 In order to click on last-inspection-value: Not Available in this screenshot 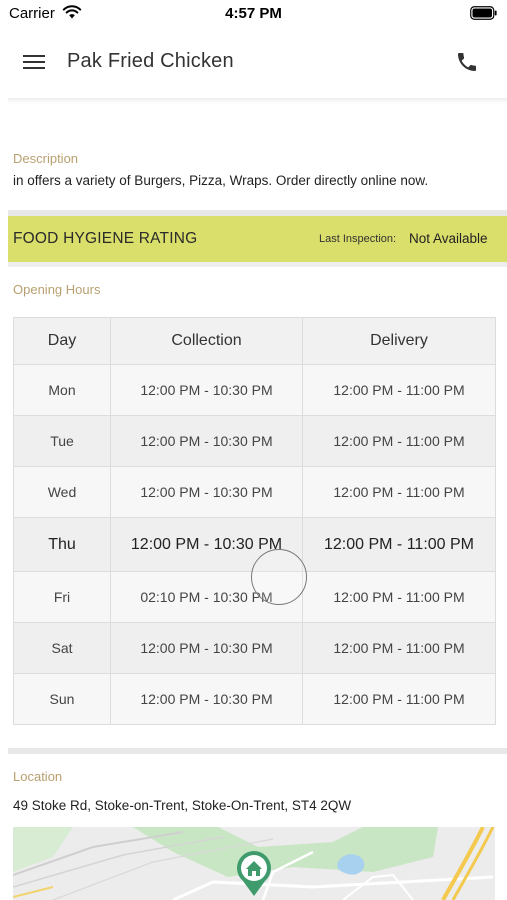, I will do `click(448, 238)`.